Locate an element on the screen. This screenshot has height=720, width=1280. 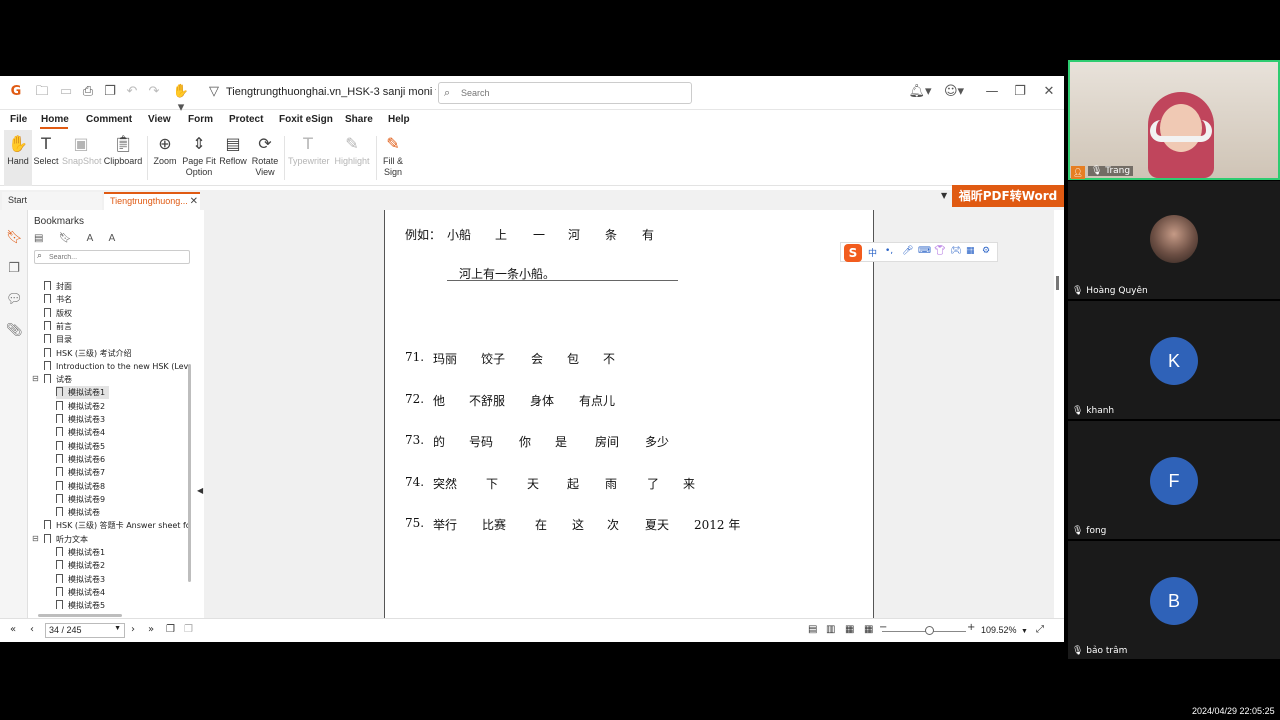
bookmark-panel-icon: 🔖︎ is located at coordinates (14, 238).